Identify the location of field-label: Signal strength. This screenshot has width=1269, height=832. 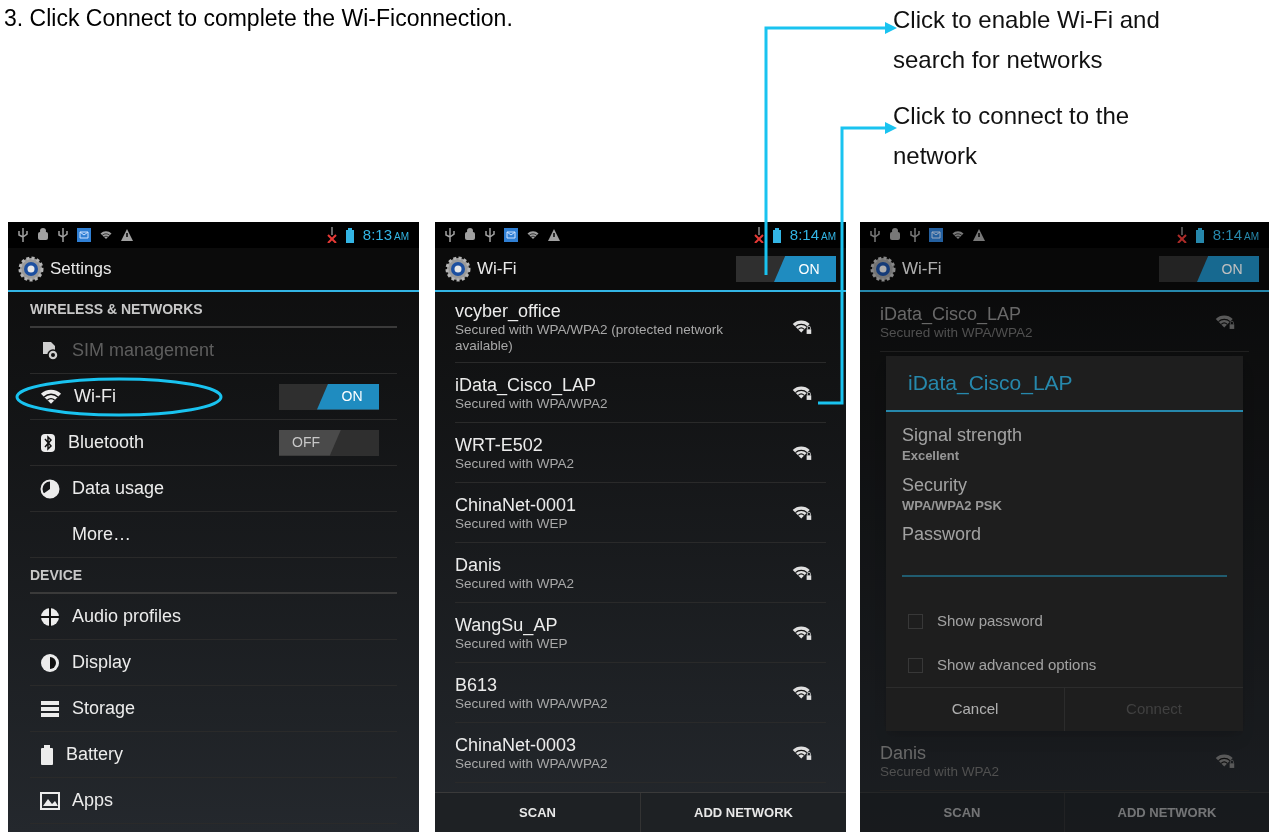
(963, 435).